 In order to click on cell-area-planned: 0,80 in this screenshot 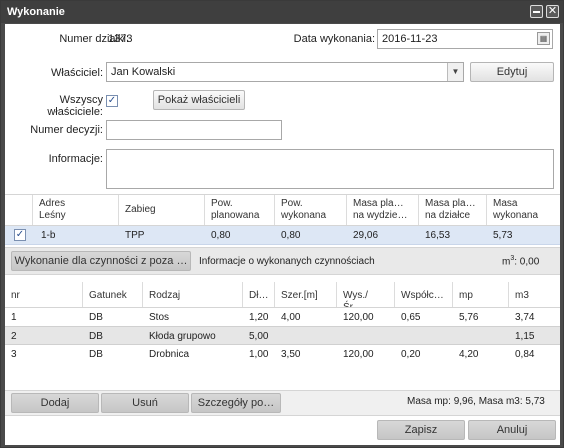, I will do `click(221, 235)`.